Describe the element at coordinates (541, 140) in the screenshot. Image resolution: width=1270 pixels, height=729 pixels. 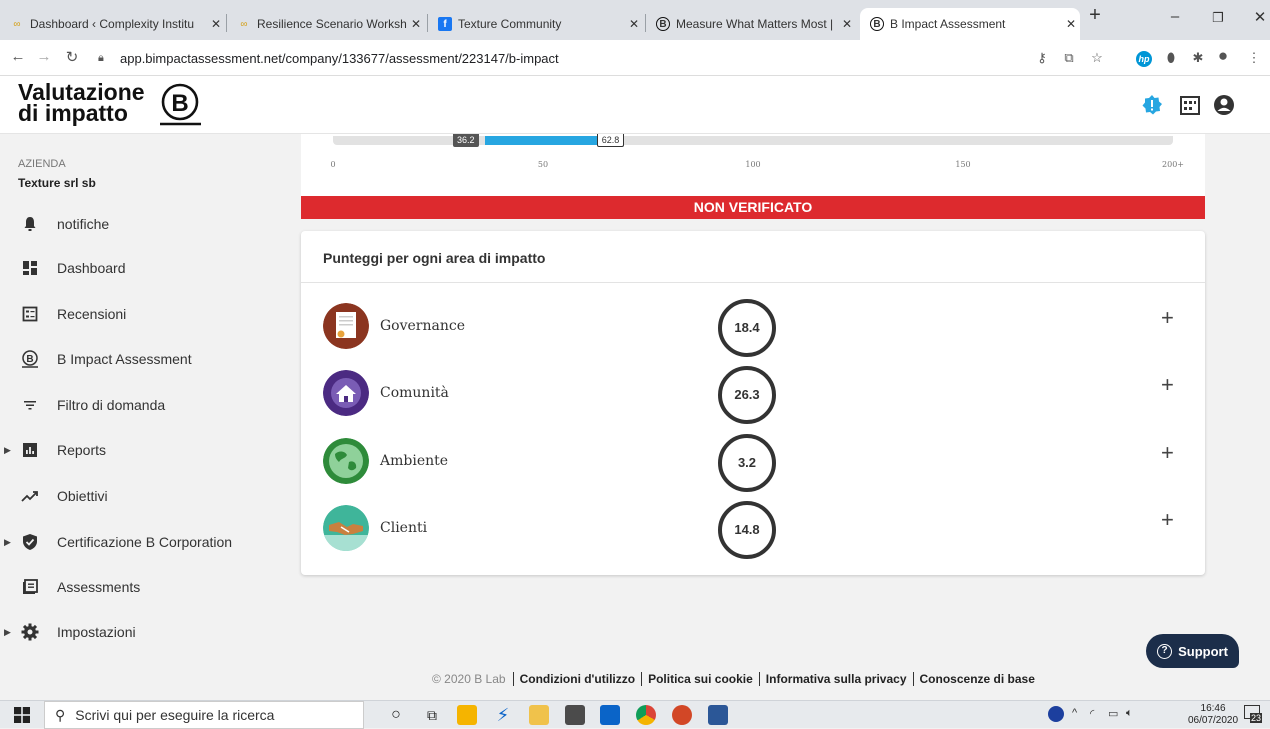
I see `score-bar-fill` at that location.